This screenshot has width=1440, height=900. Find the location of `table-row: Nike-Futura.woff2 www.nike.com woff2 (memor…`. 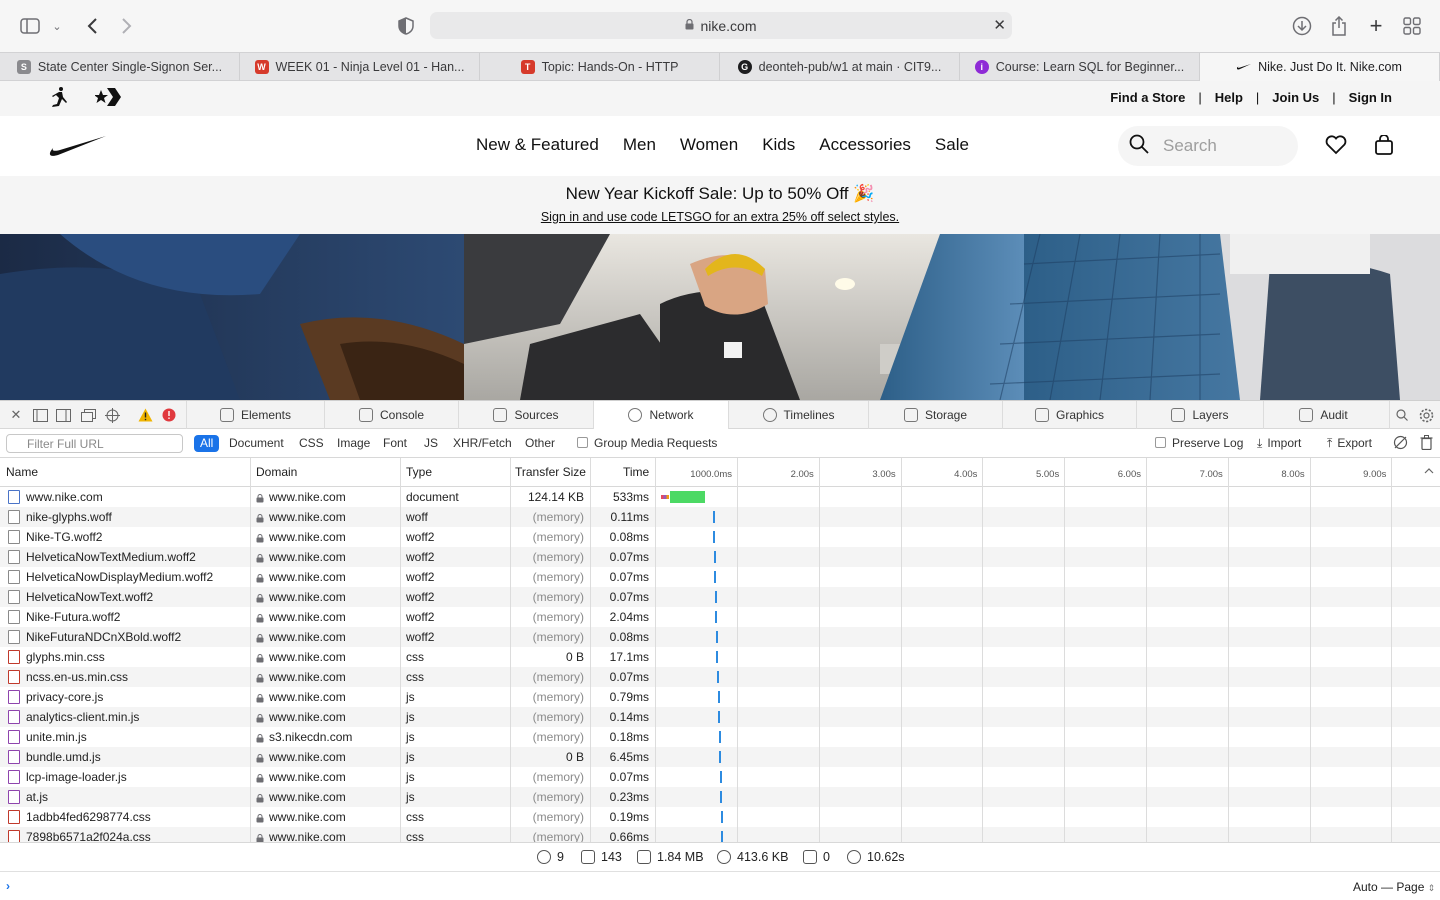

table-row: Nike-Futura.woff2 www.nike.com woff2 (memor… is located at coordinates (720, 617).